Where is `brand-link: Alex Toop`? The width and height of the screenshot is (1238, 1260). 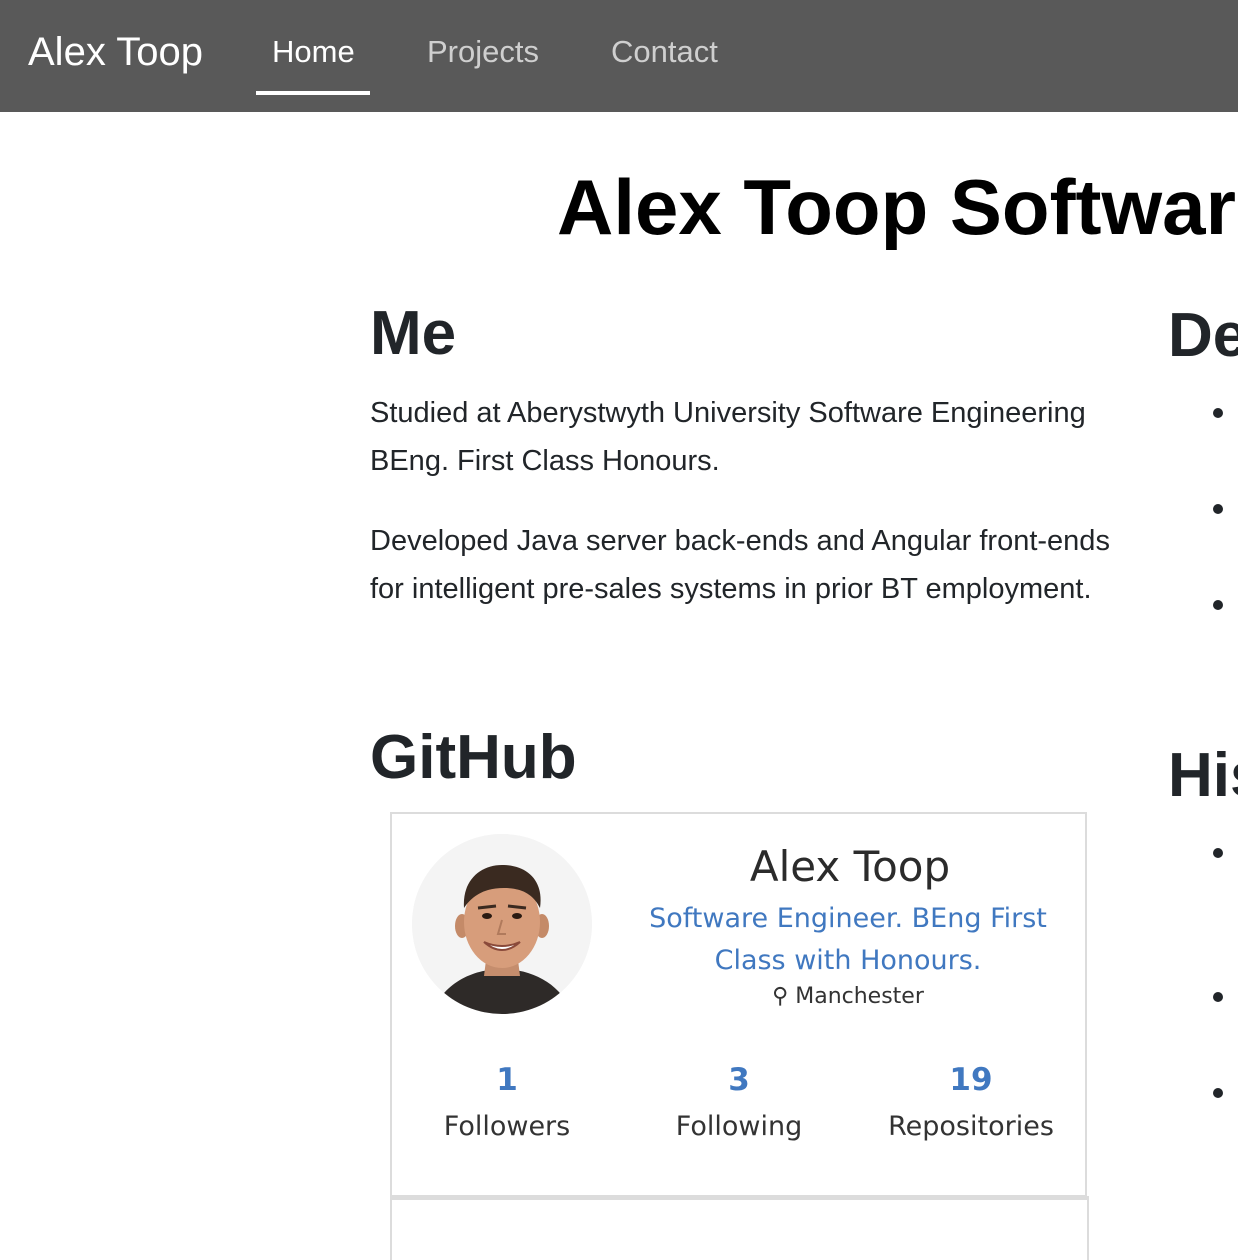
brand-link: Alex Toop is located at coordinates (115, 52).